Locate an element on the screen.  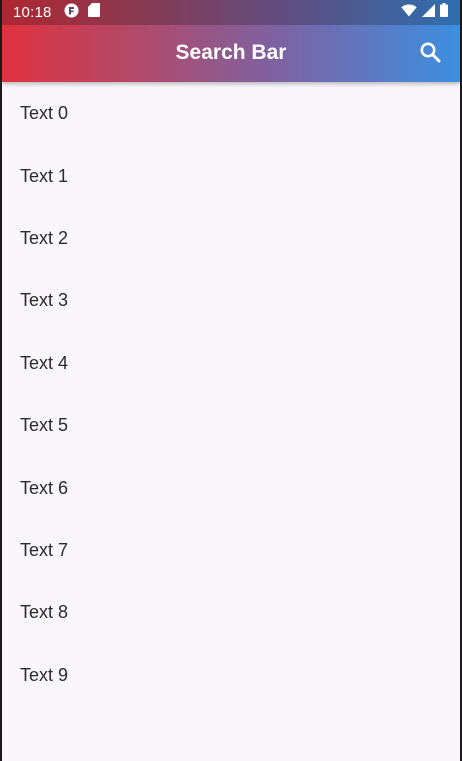
wifi-icon is located at coordinates (409, 13).